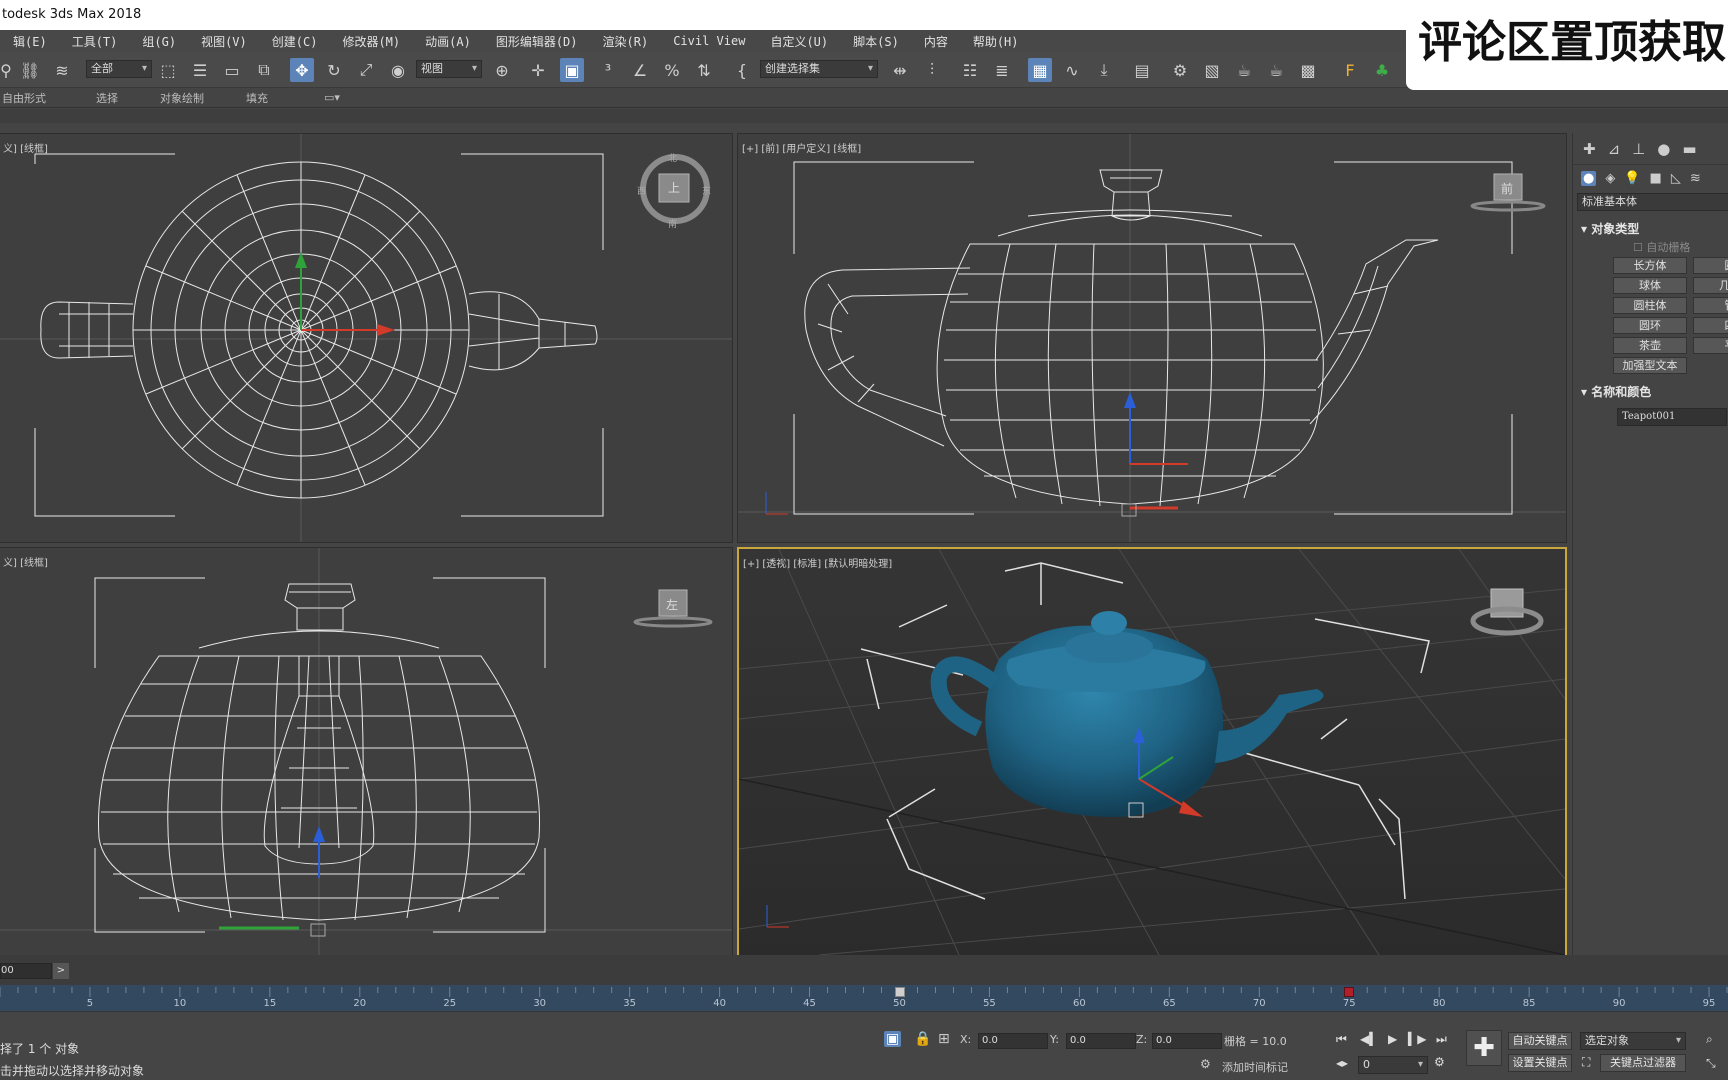  Describe the element at coordinates (922, 1039) in the screenshot. I see `selection-lock-icon: 🔒` at that location.